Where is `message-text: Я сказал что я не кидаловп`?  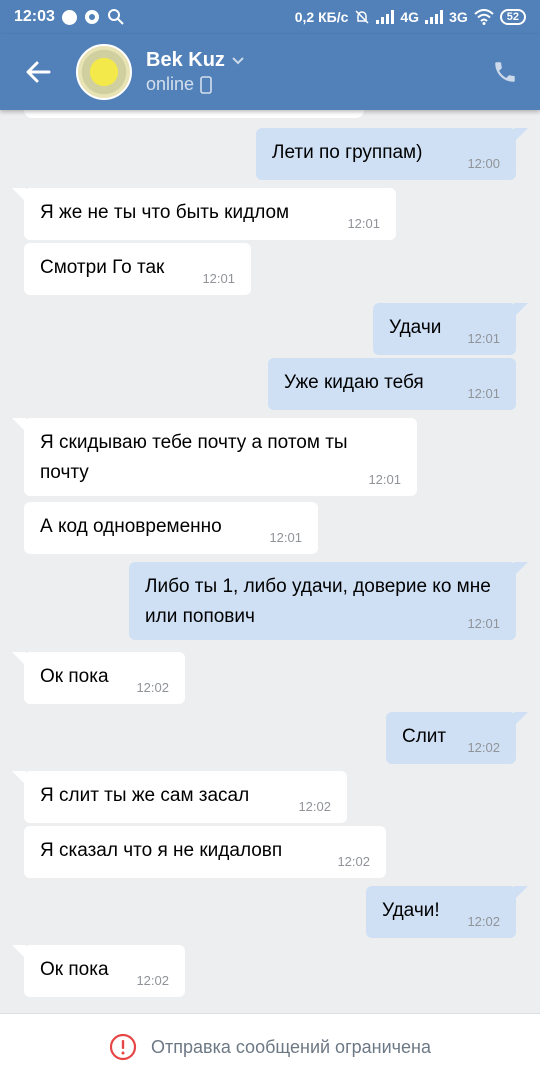
message-text: Я сказал что я не кидаловп is located at coordinates (161, 850).